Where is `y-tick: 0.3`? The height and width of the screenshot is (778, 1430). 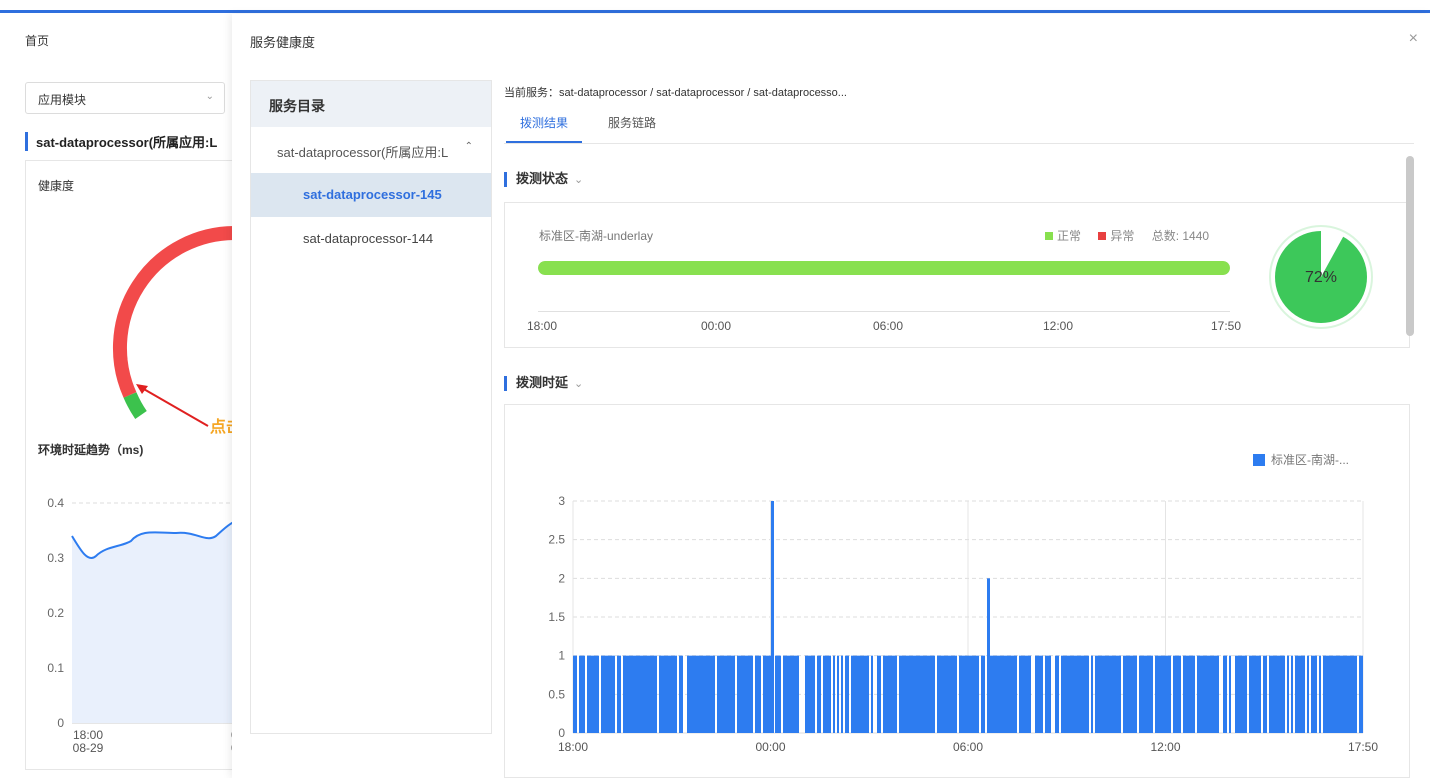 y-tick: 0.3 is located at coordinates (55, 558).